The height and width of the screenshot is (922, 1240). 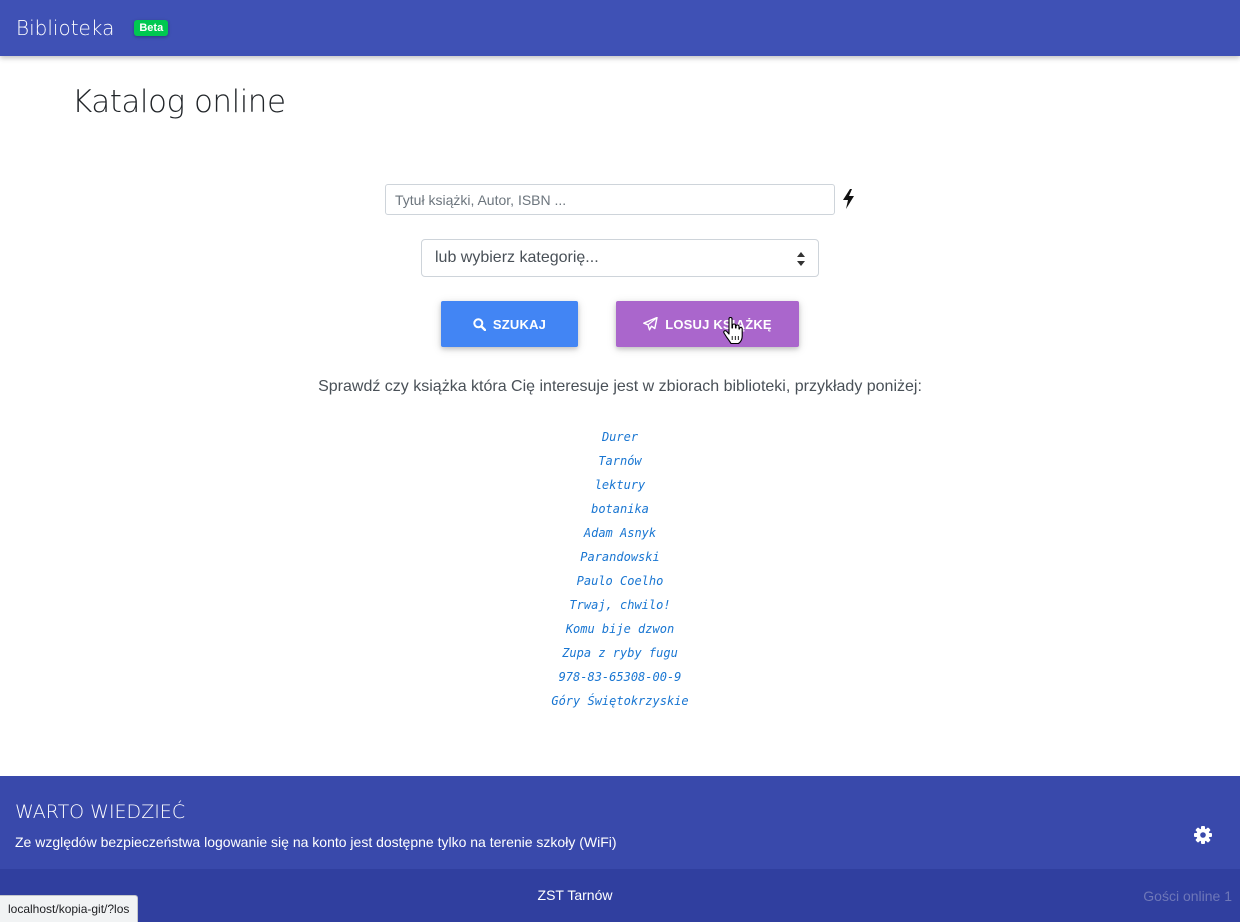 I want to click on beta-badge: Beta, so click(x=151, y=28).